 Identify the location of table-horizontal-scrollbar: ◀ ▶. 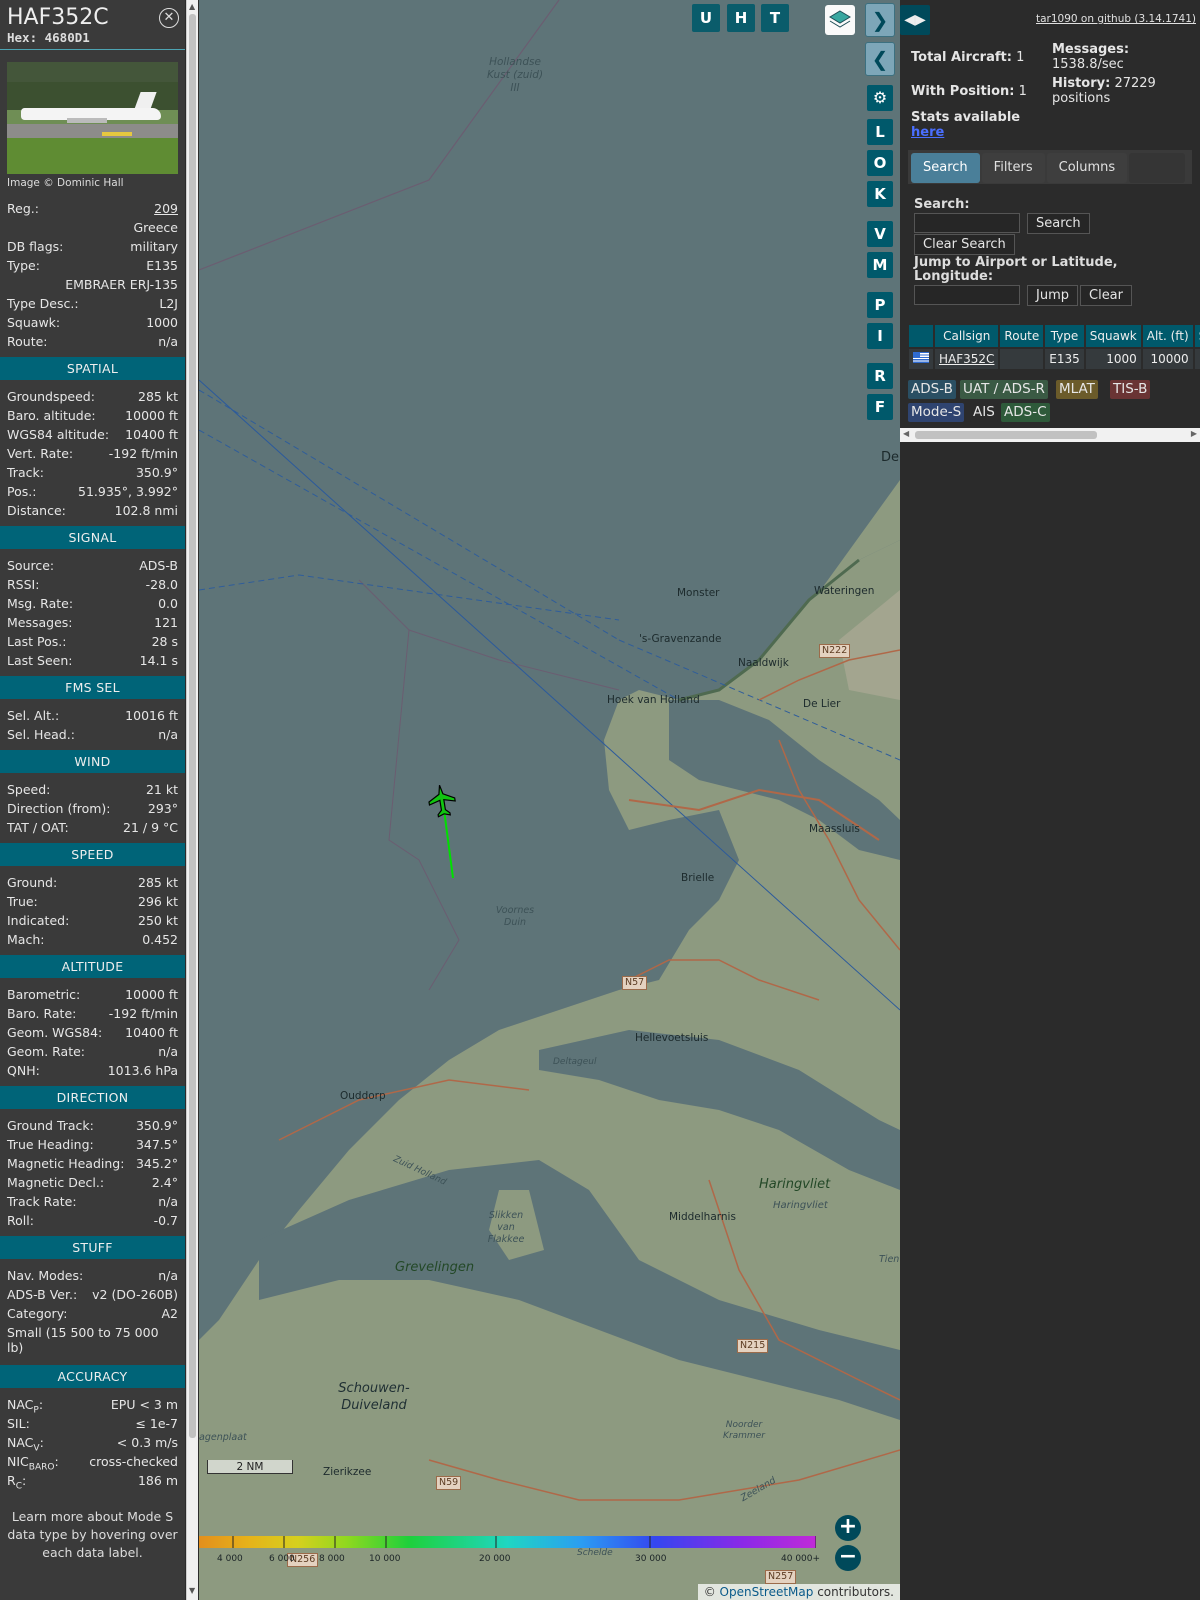
(1050, 435).